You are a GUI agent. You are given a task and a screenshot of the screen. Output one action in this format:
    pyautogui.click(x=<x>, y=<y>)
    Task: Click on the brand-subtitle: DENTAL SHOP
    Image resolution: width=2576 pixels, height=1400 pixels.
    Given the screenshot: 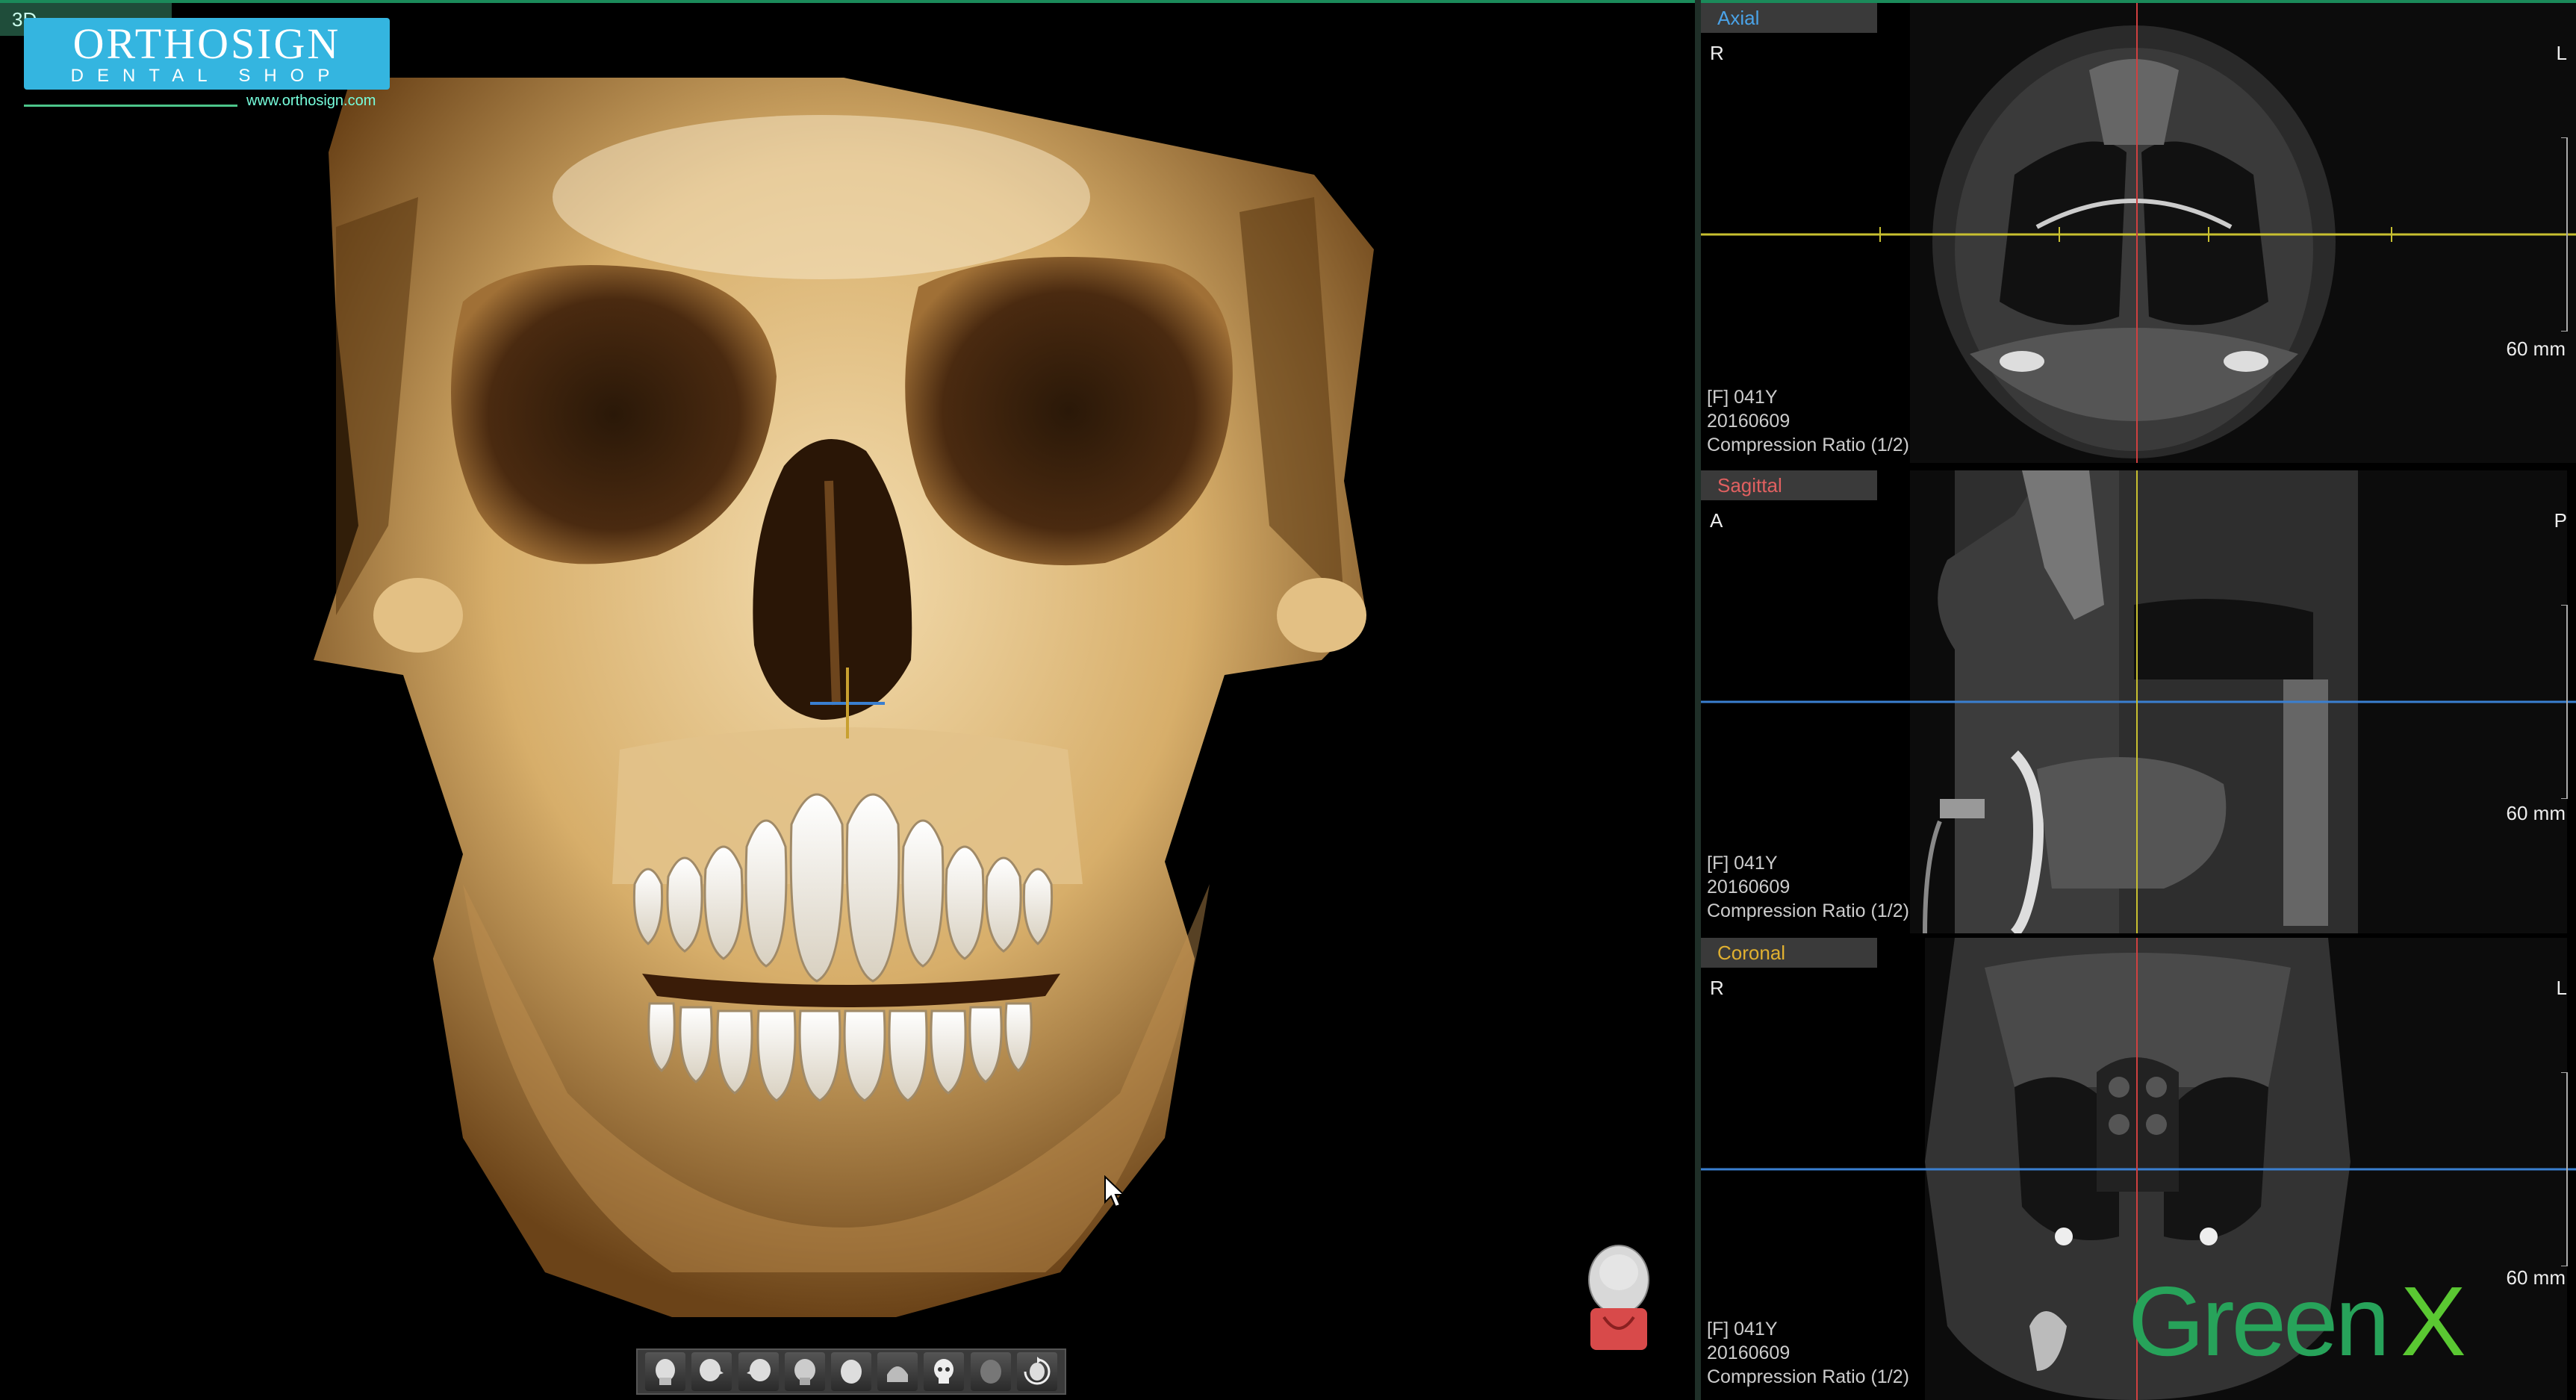 What is the action you would take?
    pyautogui.click(x=206, y=76)
    